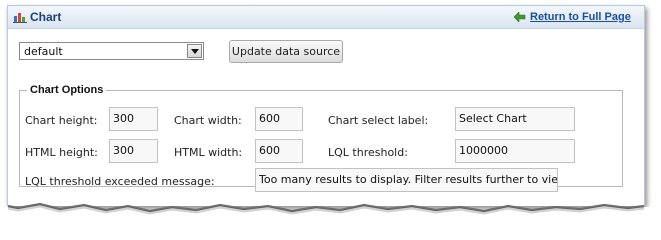 The width and height of the screenshot is (661, 240). I want to click on panel-title: Chart, so click(46, 17).